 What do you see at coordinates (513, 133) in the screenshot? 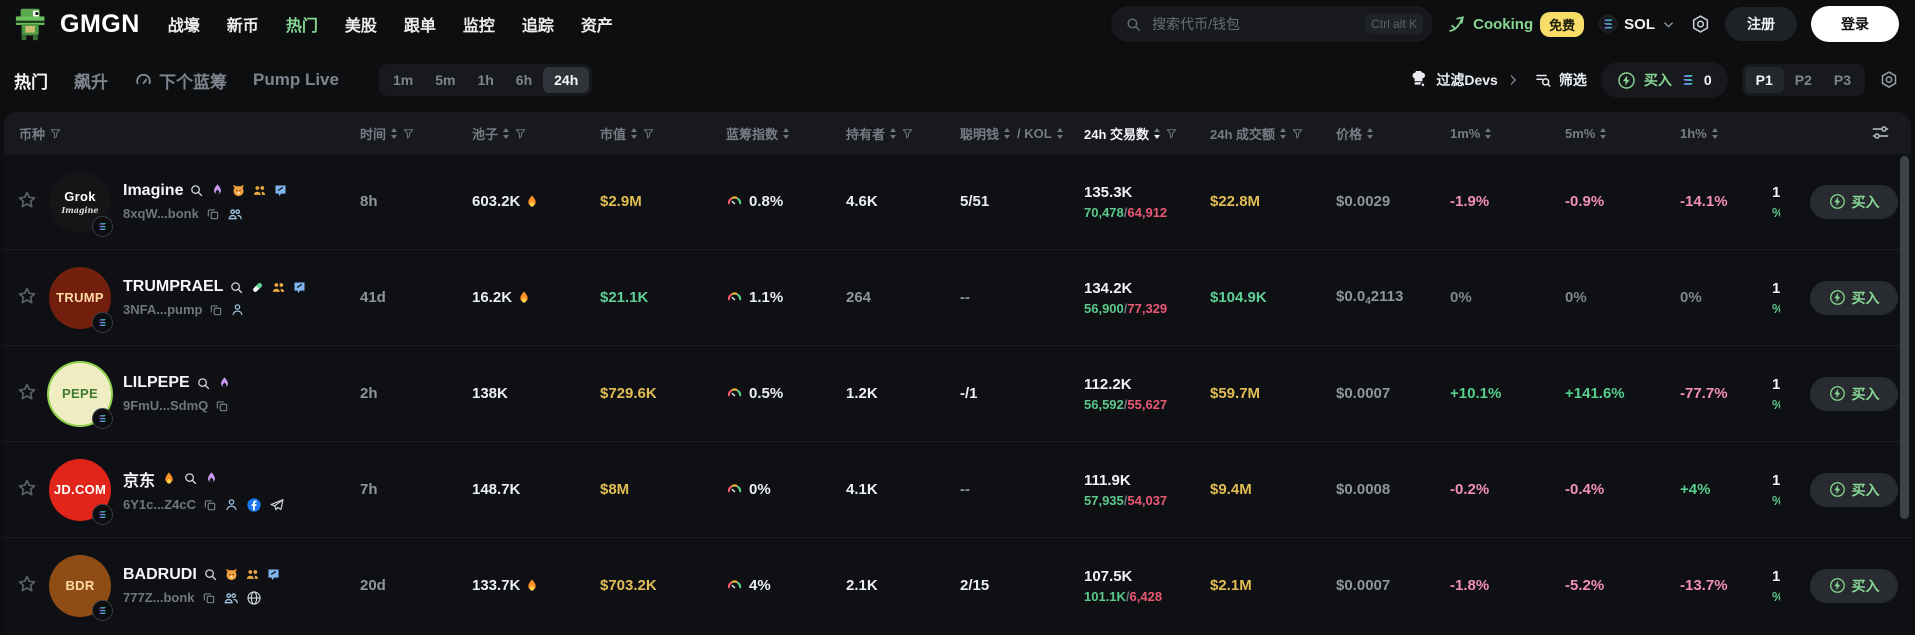
I see `col-header-2: 池子` at bounding box center [513, 133].